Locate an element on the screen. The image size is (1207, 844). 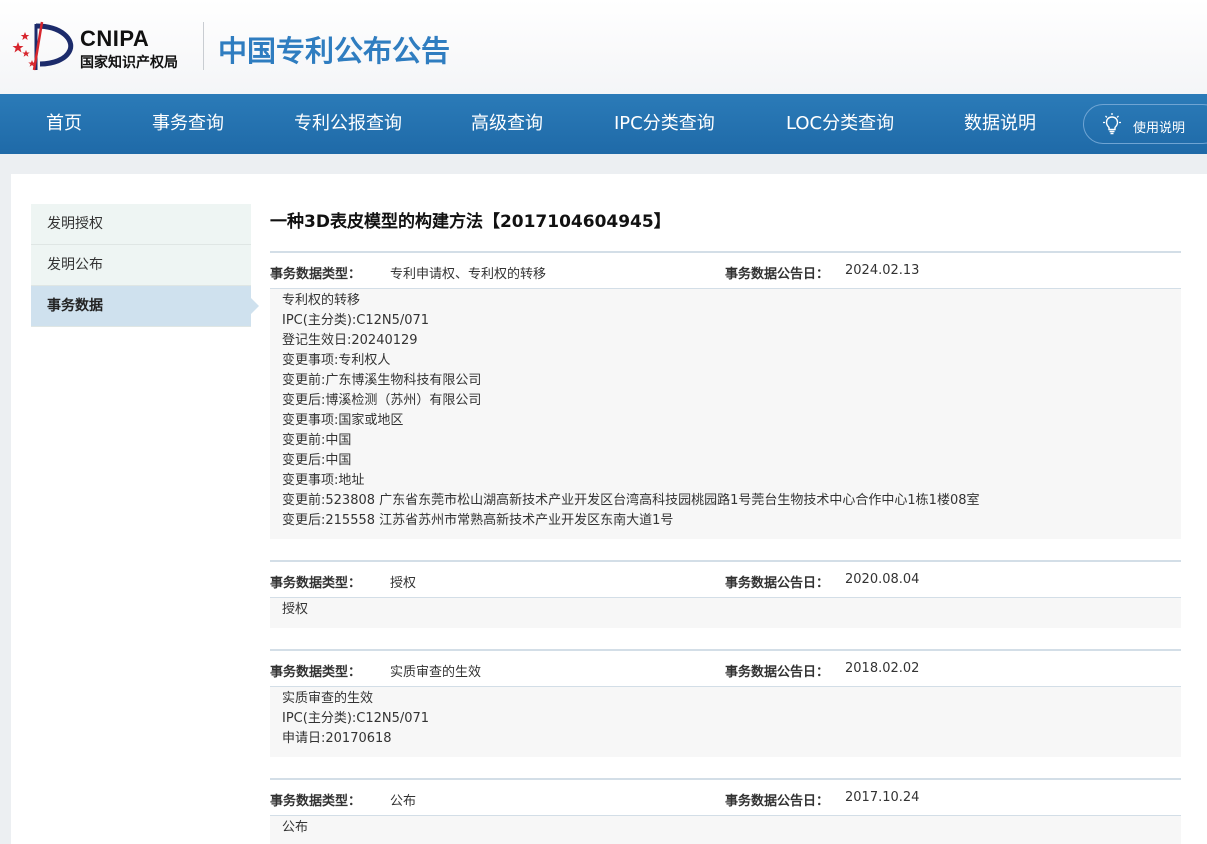
record-date-value: 2018.02.02 is located at coordinates (882, 668).